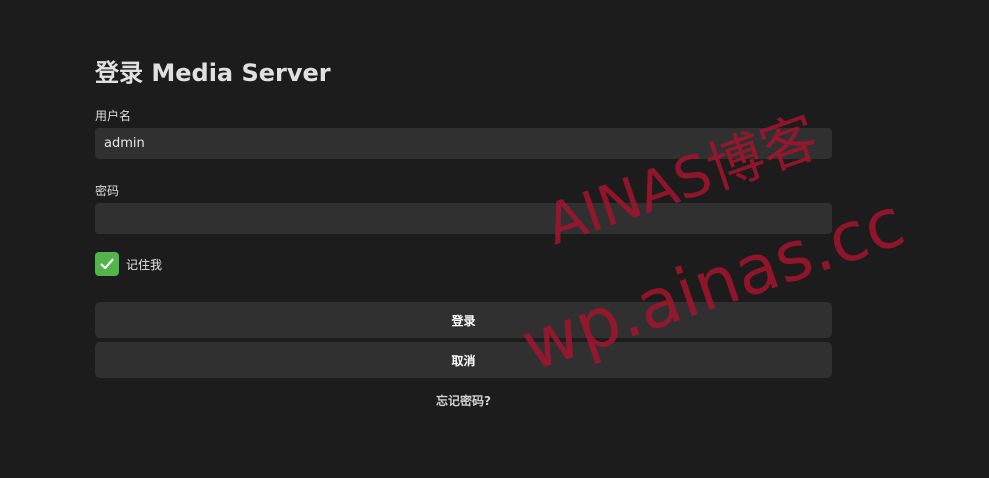 The height and width of the screenshot is (478, 989). I want to click on remember-me-checkbox, so click(107, 264).